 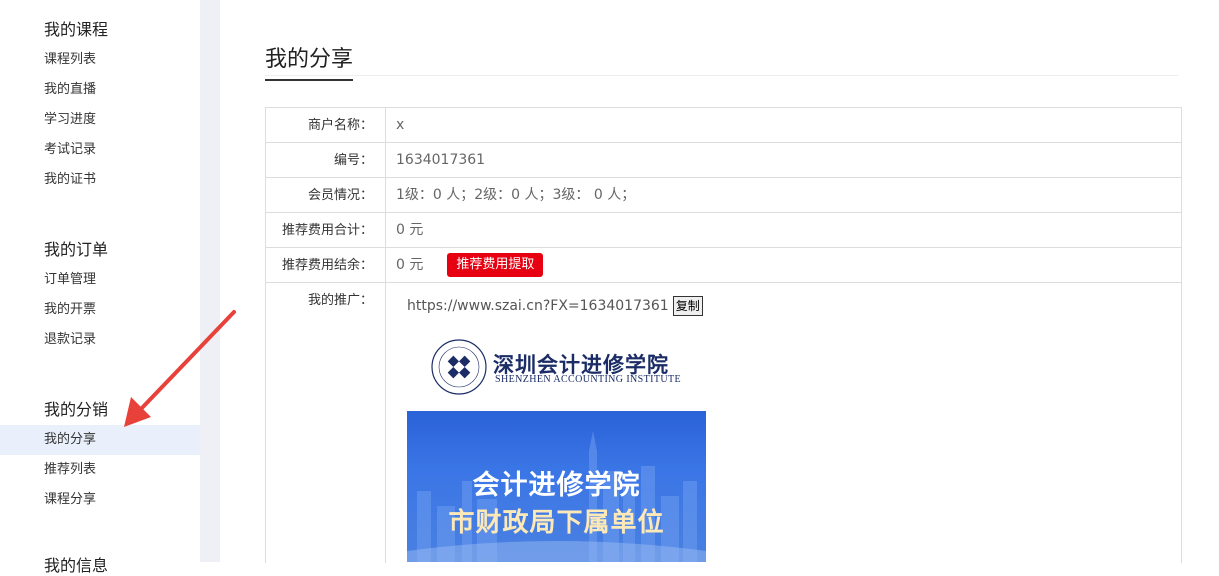 What do you see at coordinates (100, 60) in the screenshot?
I see `nav-course-list: 课程列表` at bounding box center [100, 60].